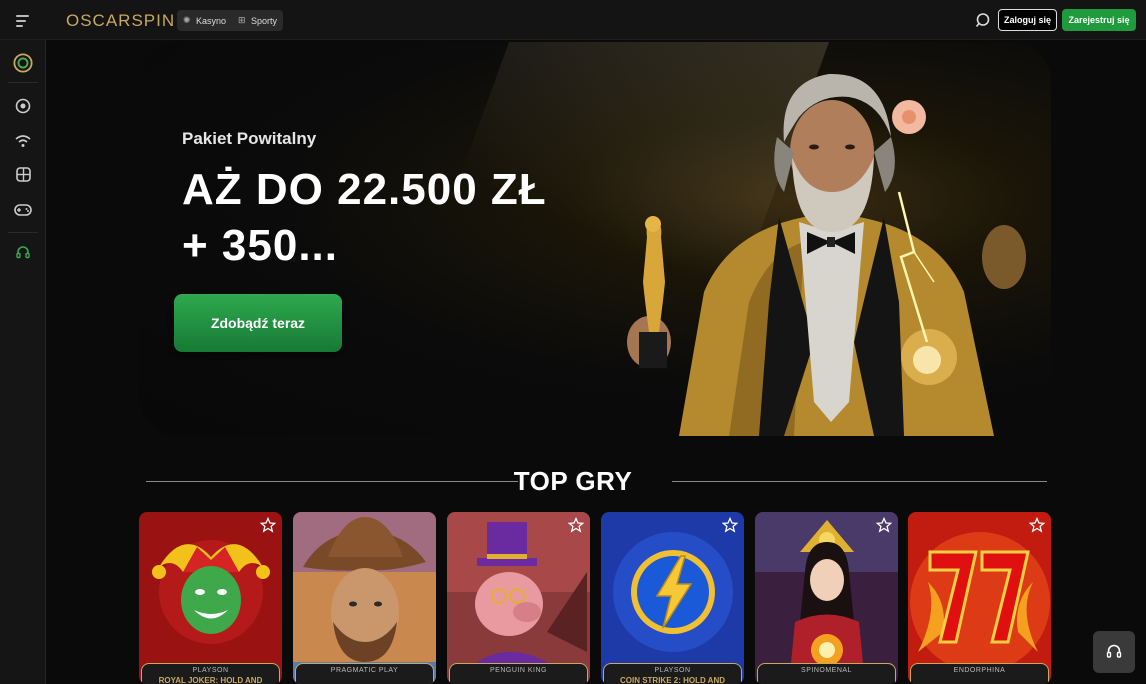 The width and height of the screenshot is (1146, 684). I want to click on support-headset-icon, so click(23, 253).